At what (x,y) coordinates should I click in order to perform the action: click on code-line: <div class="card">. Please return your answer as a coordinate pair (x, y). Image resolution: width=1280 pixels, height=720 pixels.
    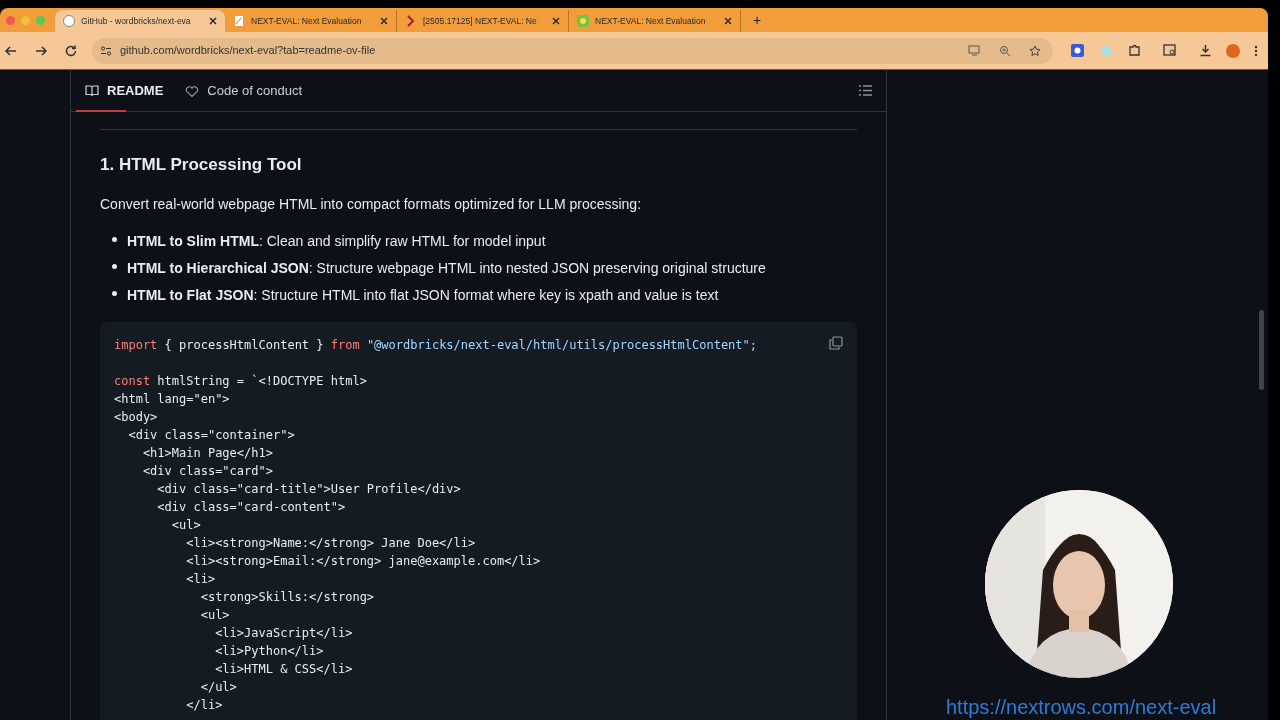
    Looking at the image, I should click on (207, 471).